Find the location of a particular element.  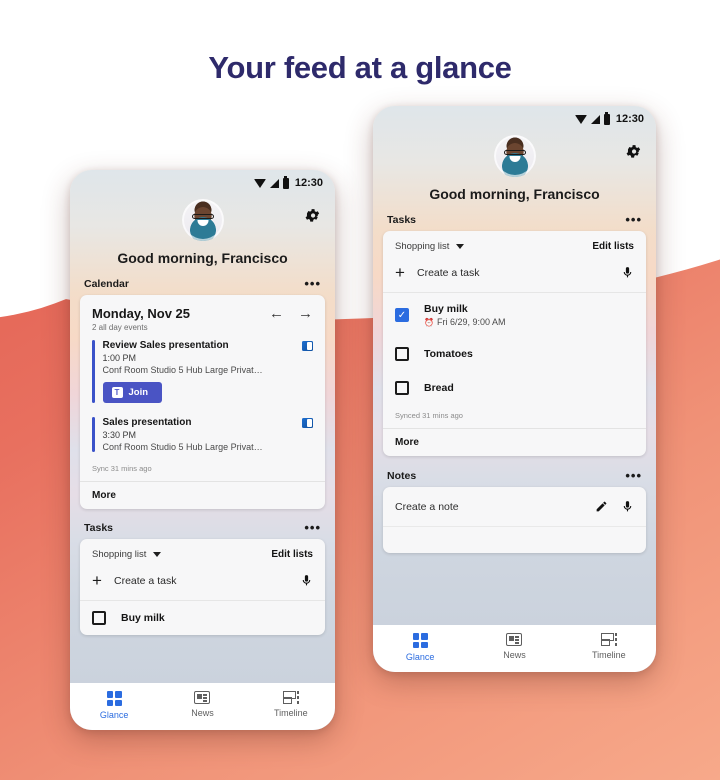

tasks-more-button: More is located at coordinates (514, 442).